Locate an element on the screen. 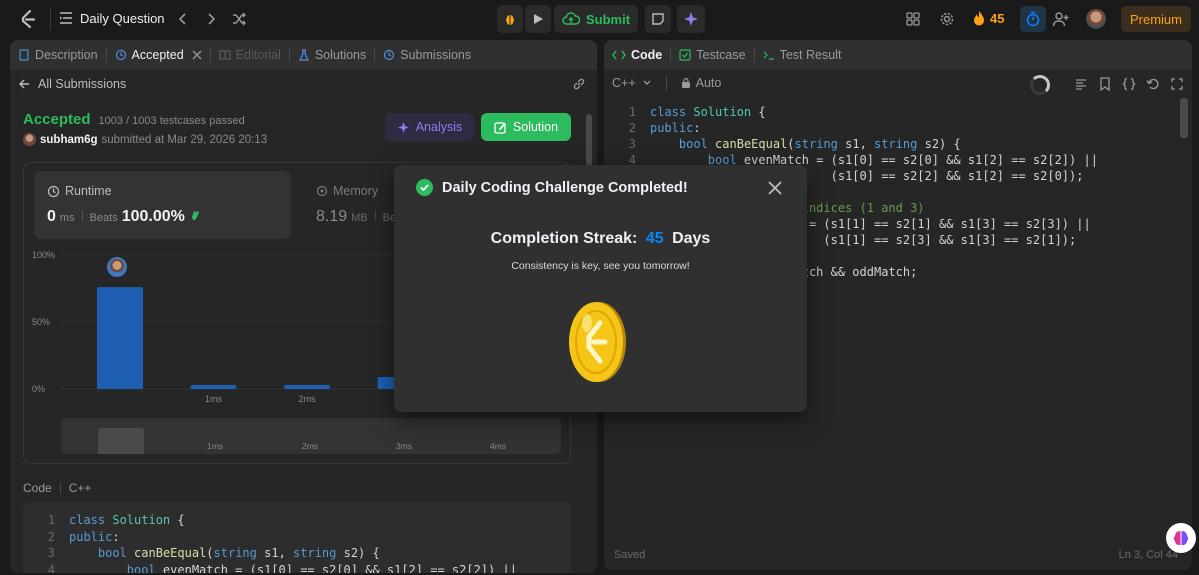 Image resolution: width=1199 pixels, height=575 pixels. add-friend-icon is located at coordinates (1061, 19).